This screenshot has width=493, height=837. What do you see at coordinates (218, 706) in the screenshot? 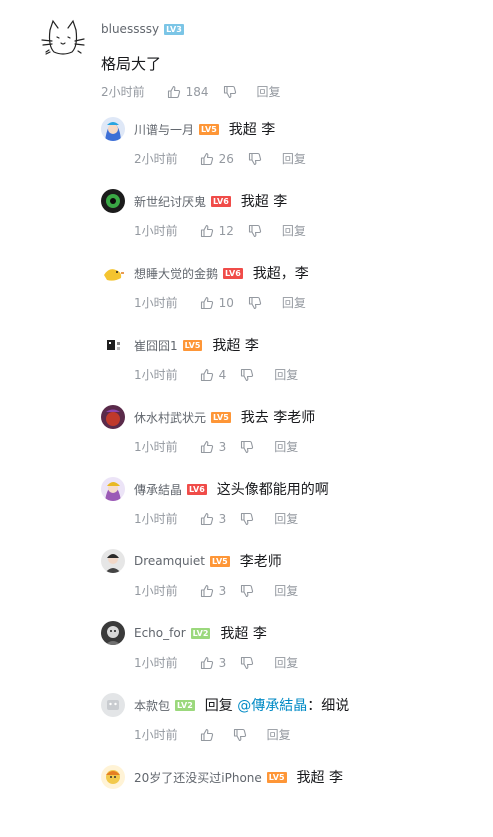
I see `reply-prefix: 回复` at bounding box center [218, 706].